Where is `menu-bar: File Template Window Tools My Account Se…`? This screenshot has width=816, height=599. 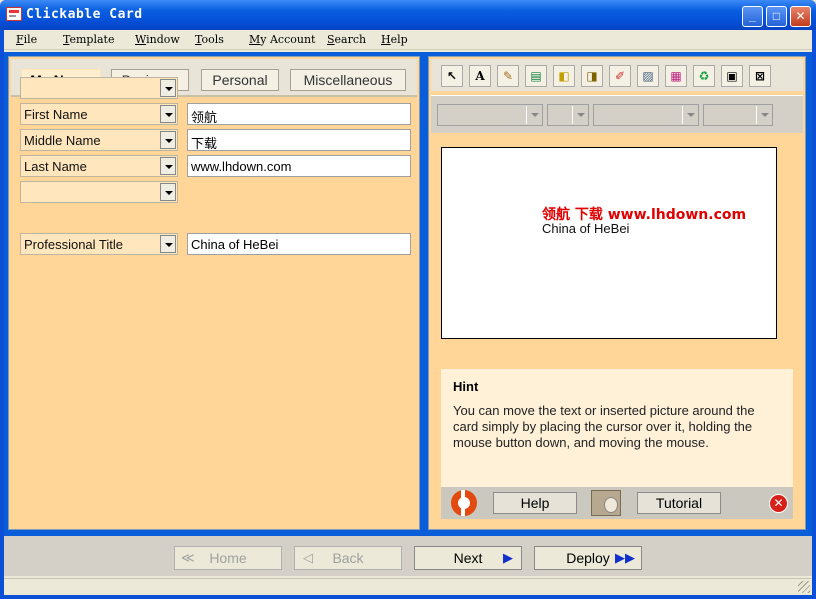
menu-bar: File Template Window Tools My Account Se… is located at coordinates (408, 40).